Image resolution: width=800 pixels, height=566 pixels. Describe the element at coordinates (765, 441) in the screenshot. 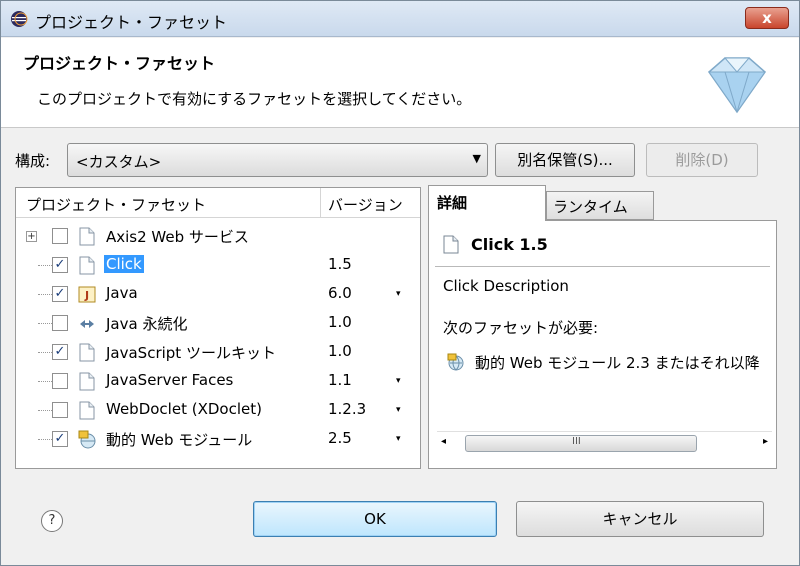

I see `scroll-right-arrow-icon: ▸` at that location.